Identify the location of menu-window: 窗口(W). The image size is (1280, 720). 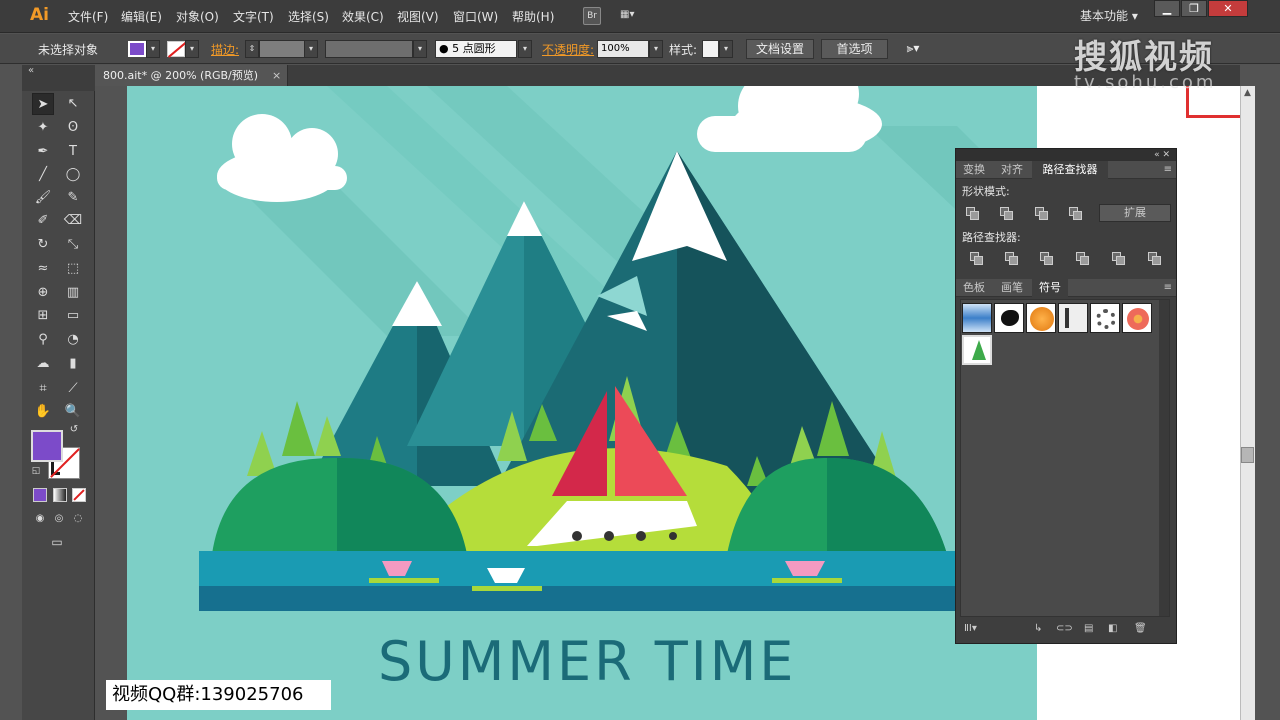
(475, 16).